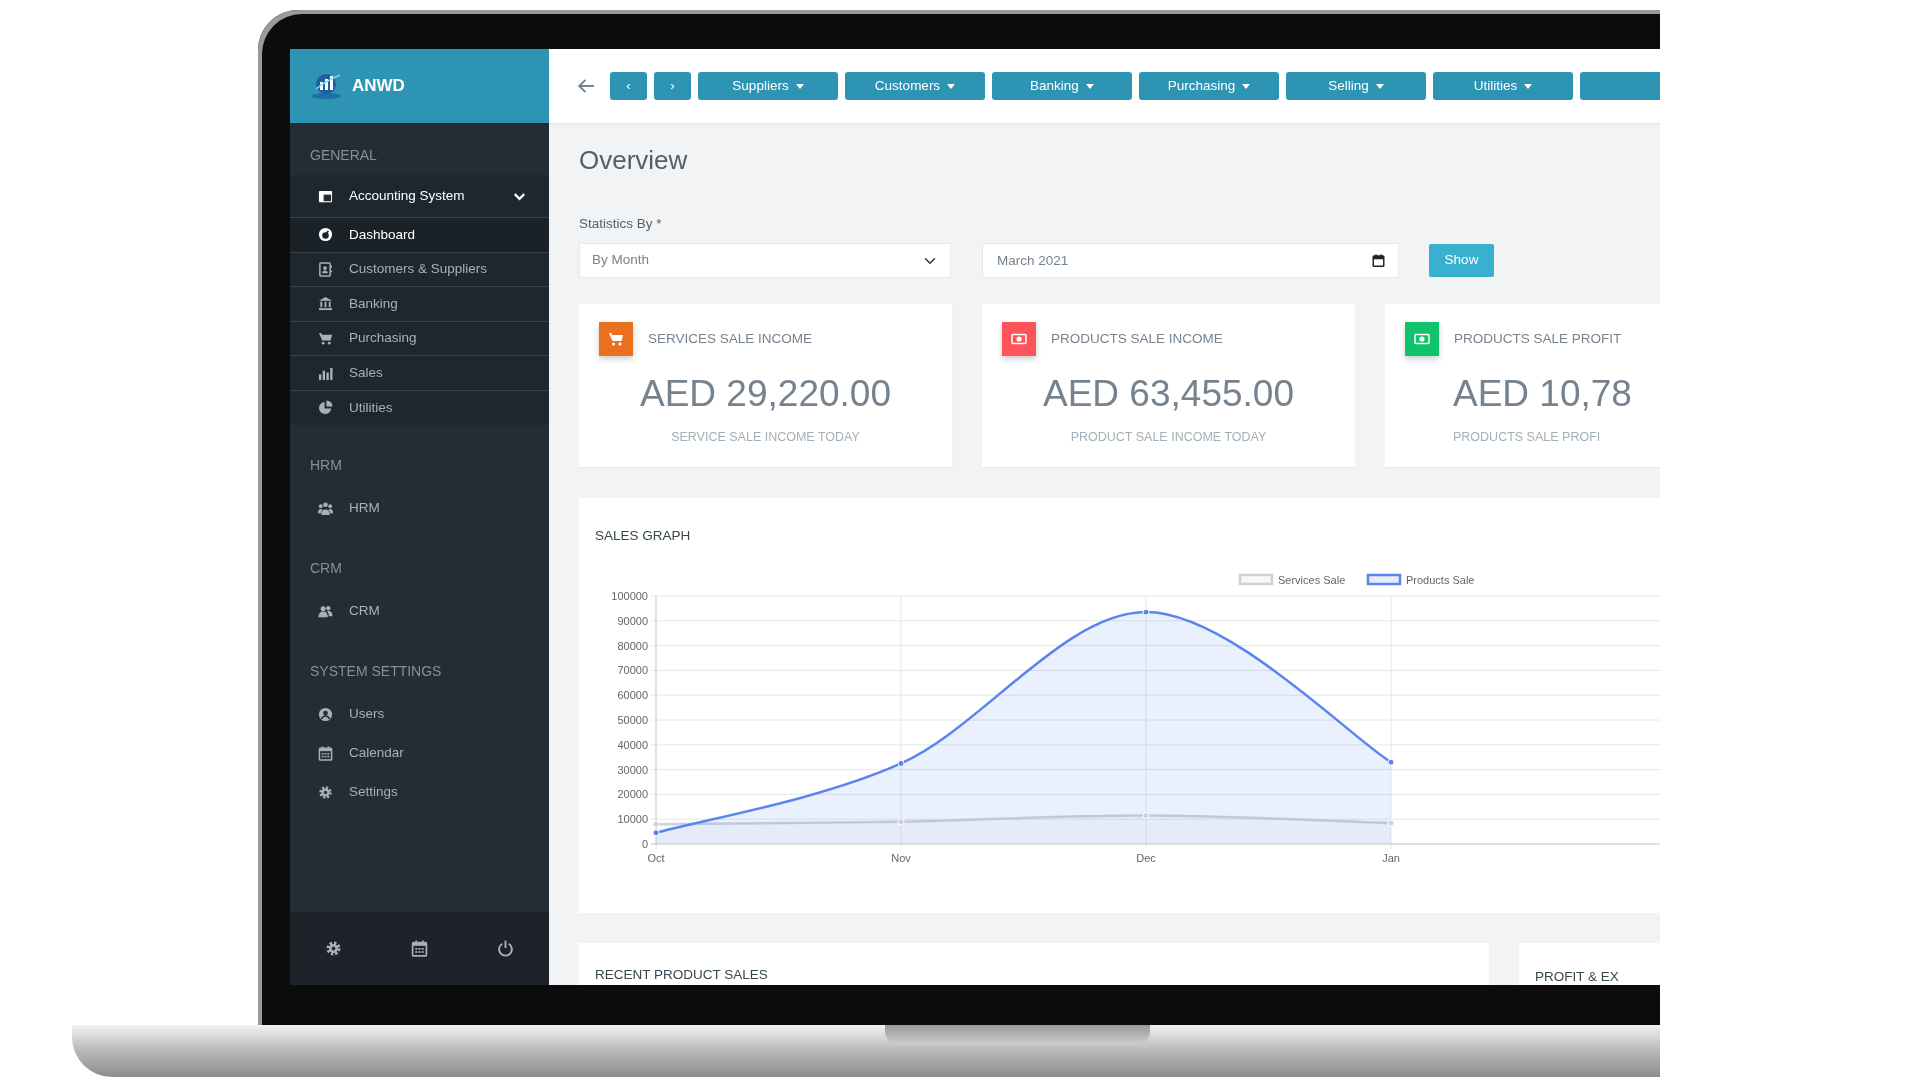  I want to click on gauge-icon, so click(325, 235).